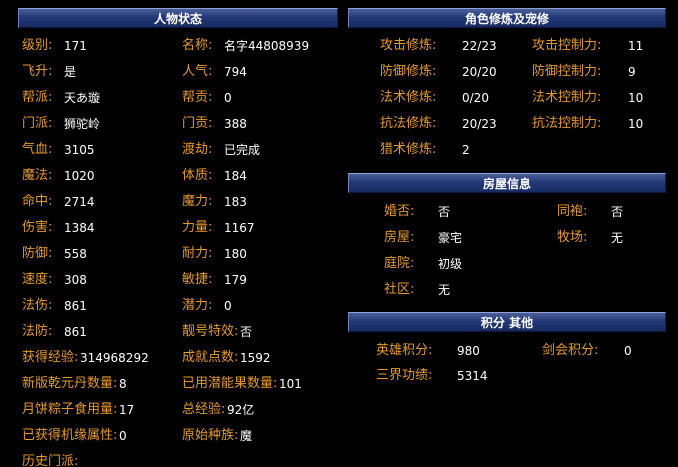 This screenshot has height=467, width=678. Describe the element at coordinates (123, 384) in the screenshot. I see `field-value: 8` at that location.